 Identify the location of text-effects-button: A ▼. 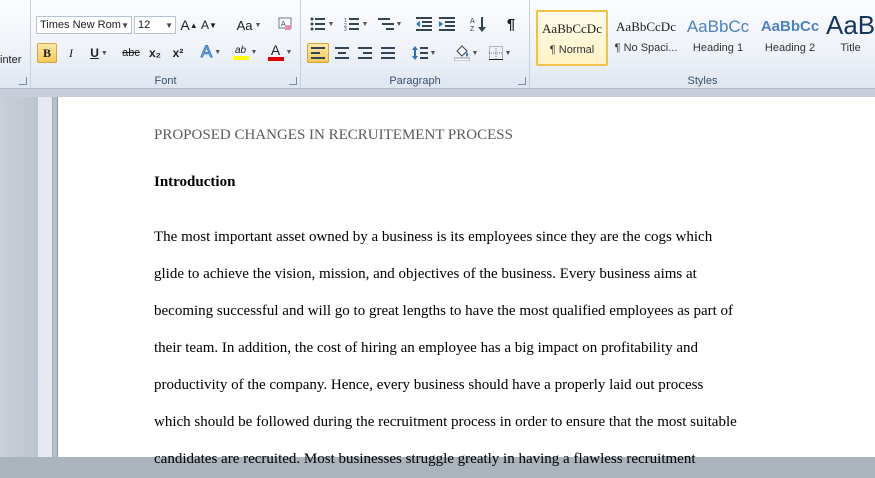
(211, 52).